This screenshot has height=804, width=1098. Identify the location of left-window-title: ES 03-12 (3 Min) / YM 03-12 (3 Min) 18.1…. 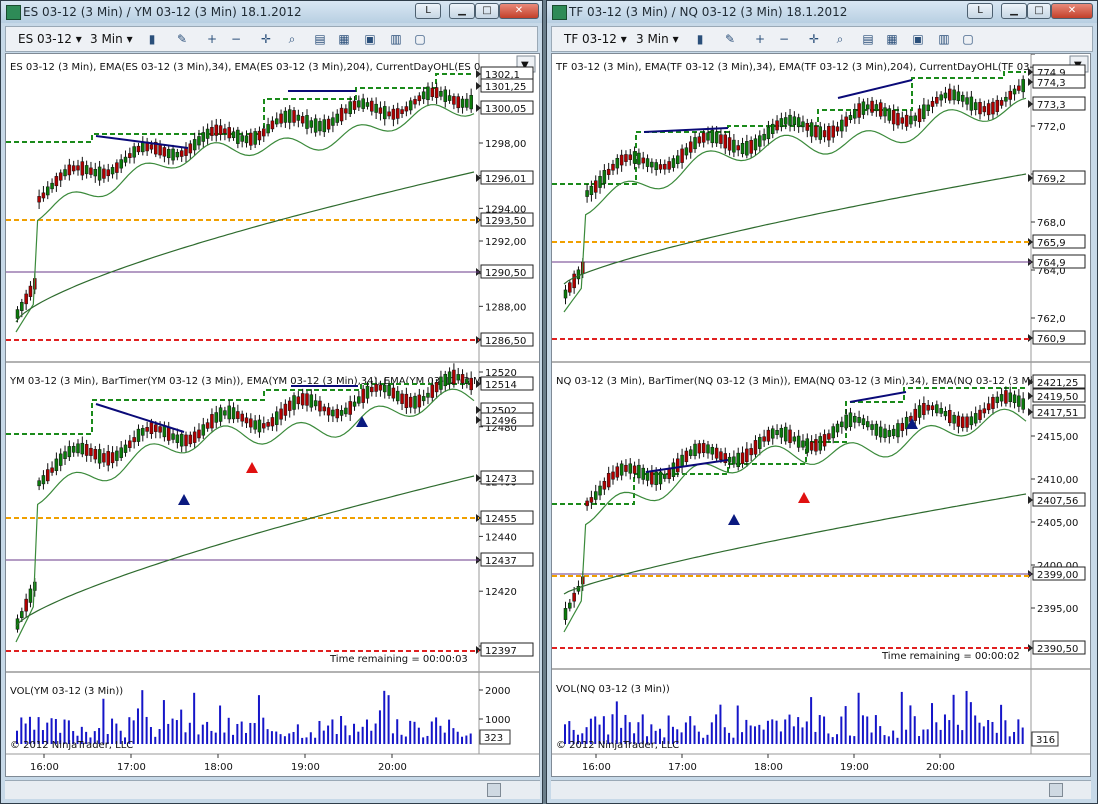
(162, 12).